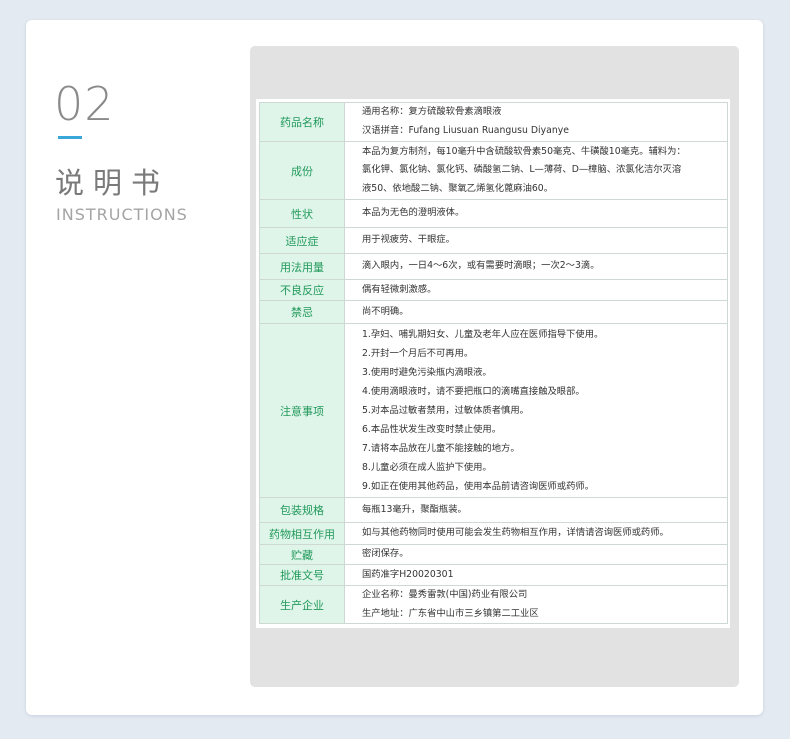 The image size is (790, 739). I want to click on row-label: 性状, so click(302, 213).